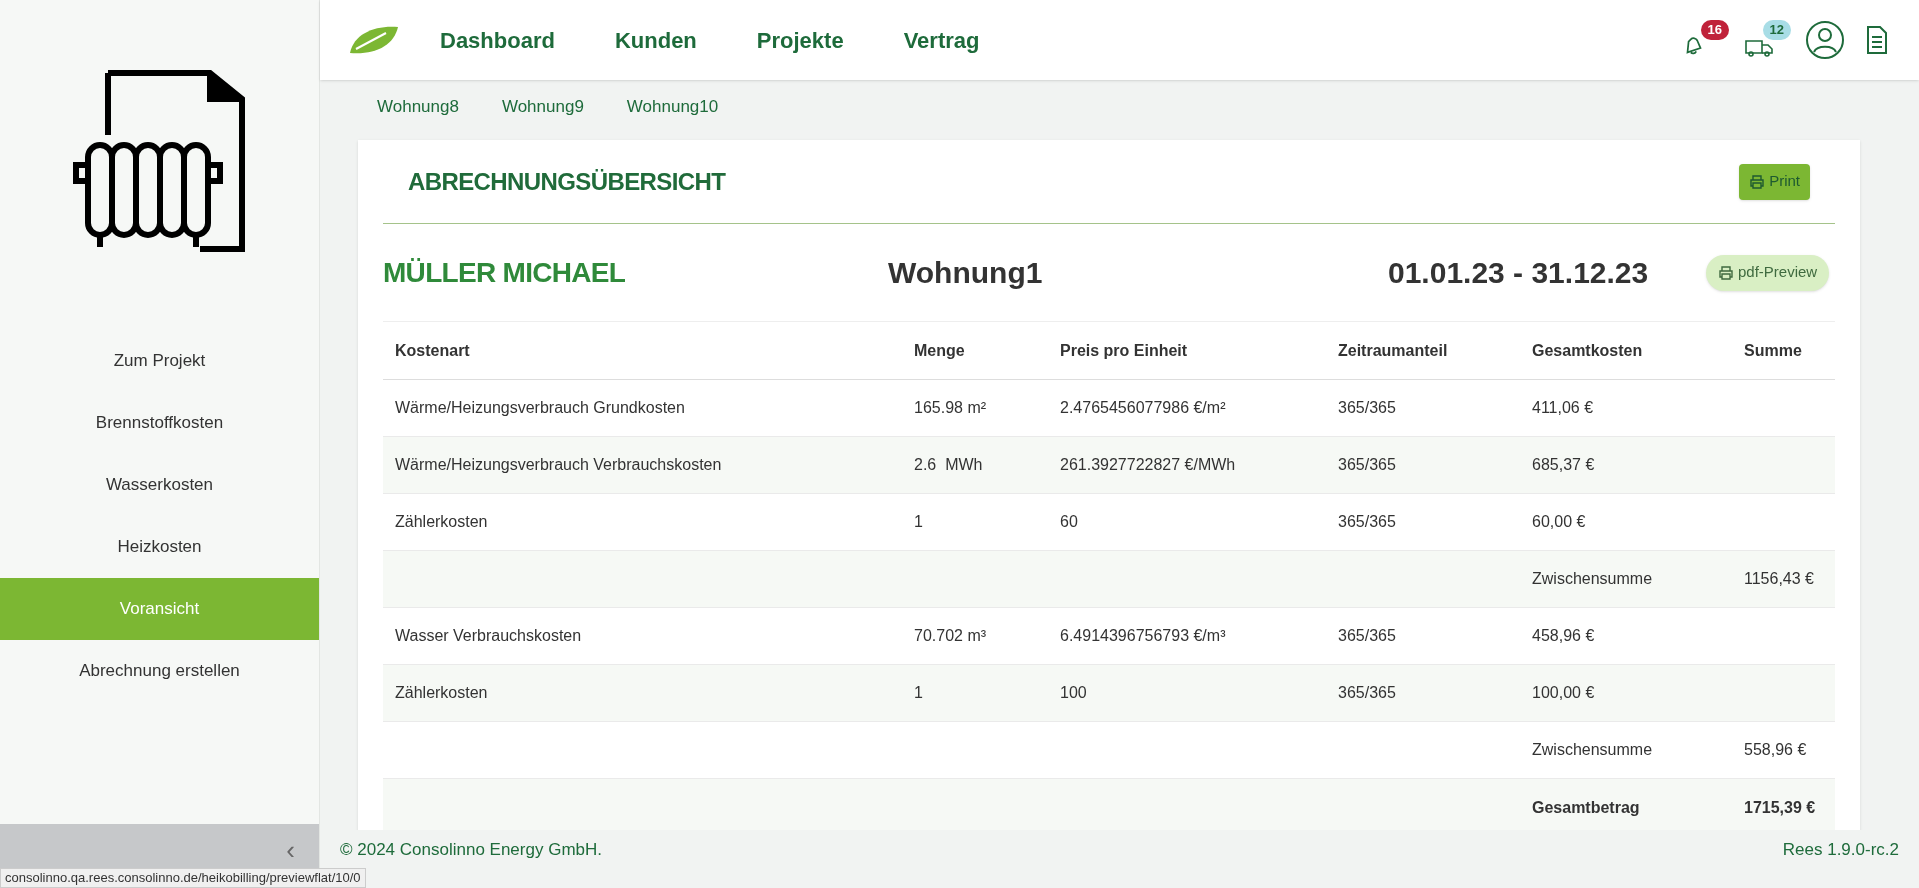 The width and height of the screenshot is (1919, 888). I want to click on card-title: ABRECHNUNGSÜBERSICHT, so click(567, 181).